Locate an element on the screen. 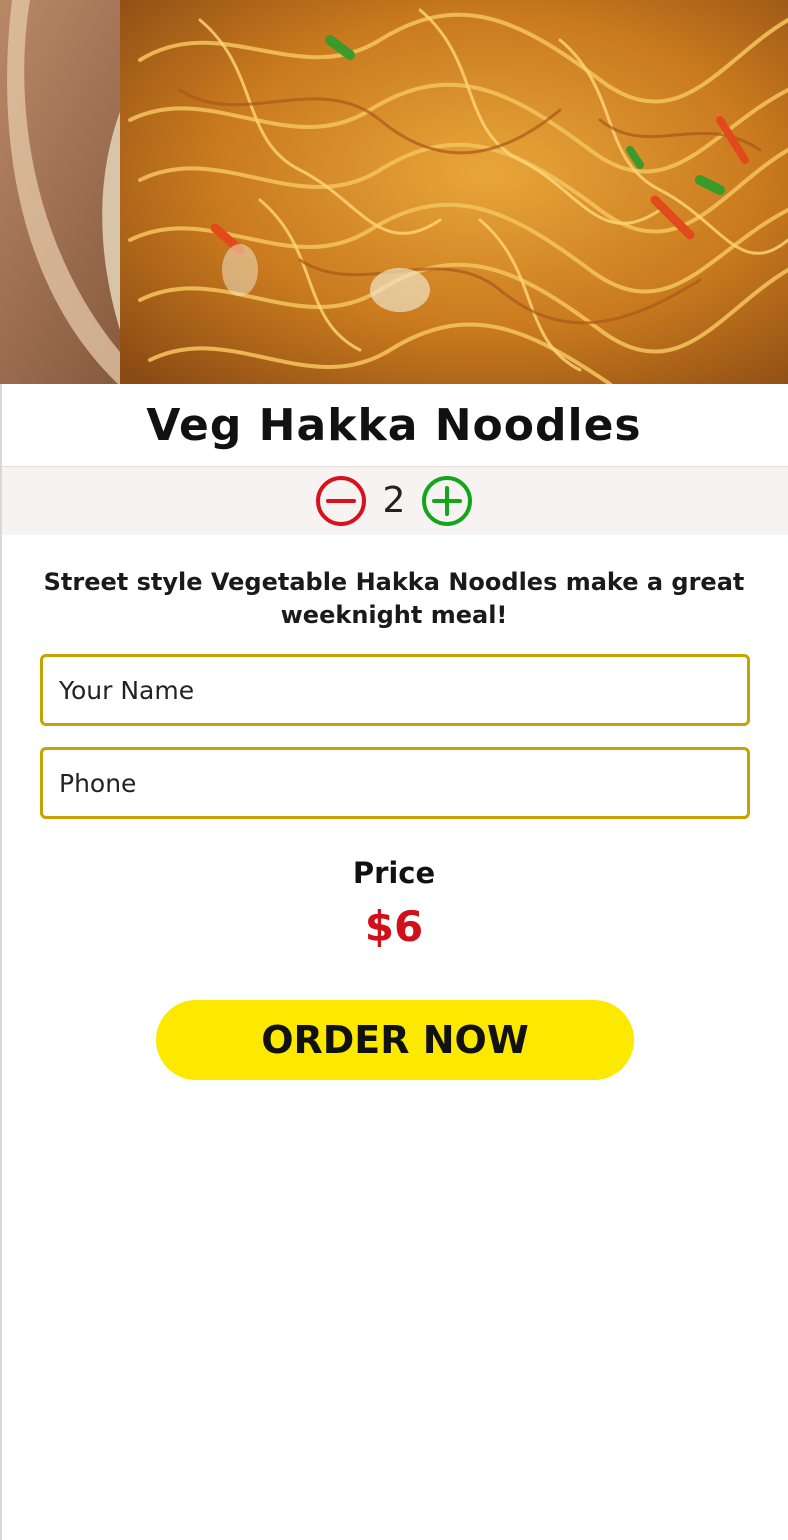 The width and height of the screenshot is (788, 1540). title-bar: Veg Hakka Noodles is located at coordinates (394, 425).